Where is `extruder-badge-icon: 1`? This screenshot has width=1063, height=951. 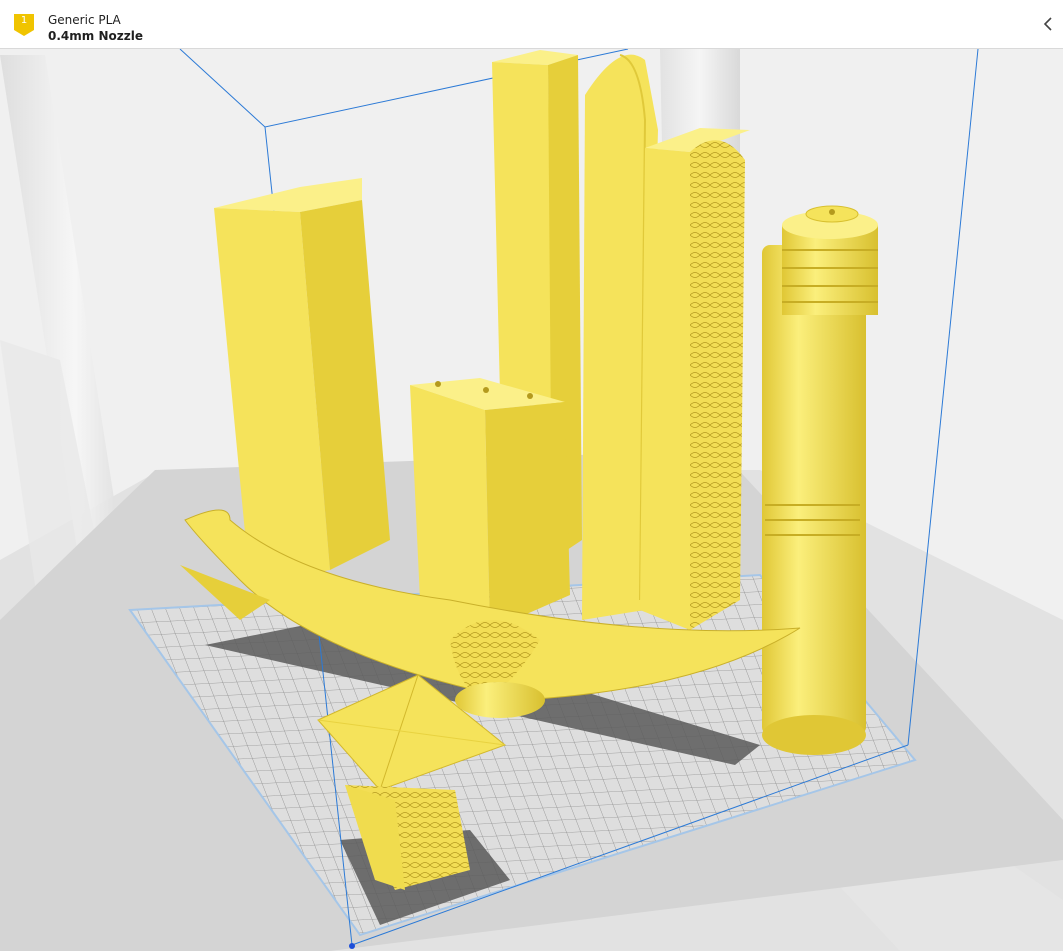
extruder-badge-icon: 1 is located at coordinates (24, 25).